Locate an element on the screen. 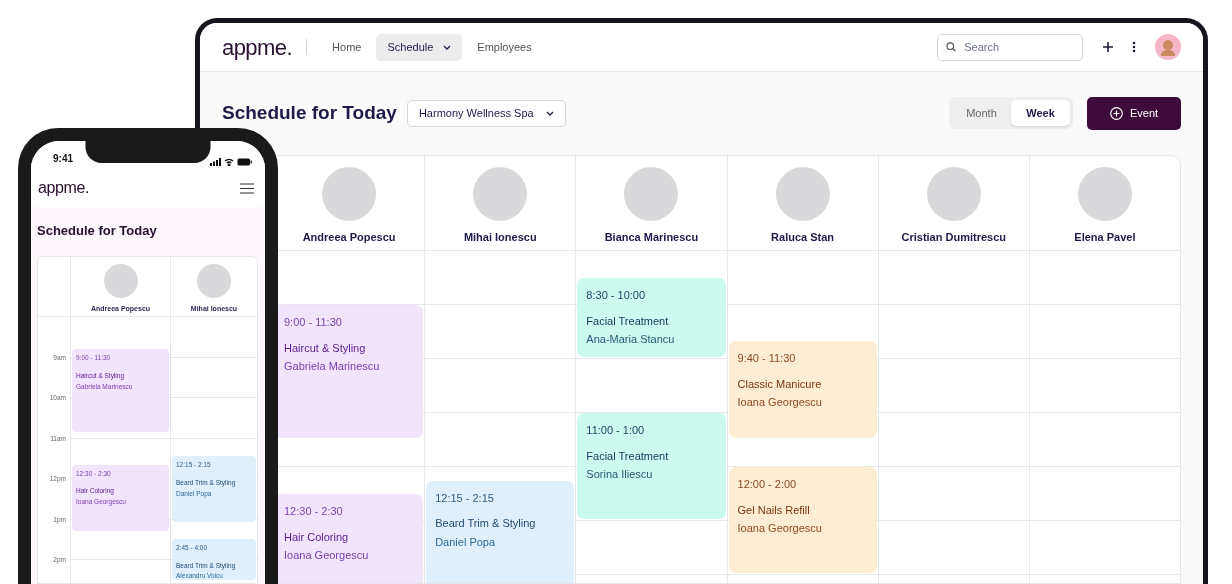 The height and width of the screenshot is (584, 1232). search-icon is located at coordinates (951, 47).